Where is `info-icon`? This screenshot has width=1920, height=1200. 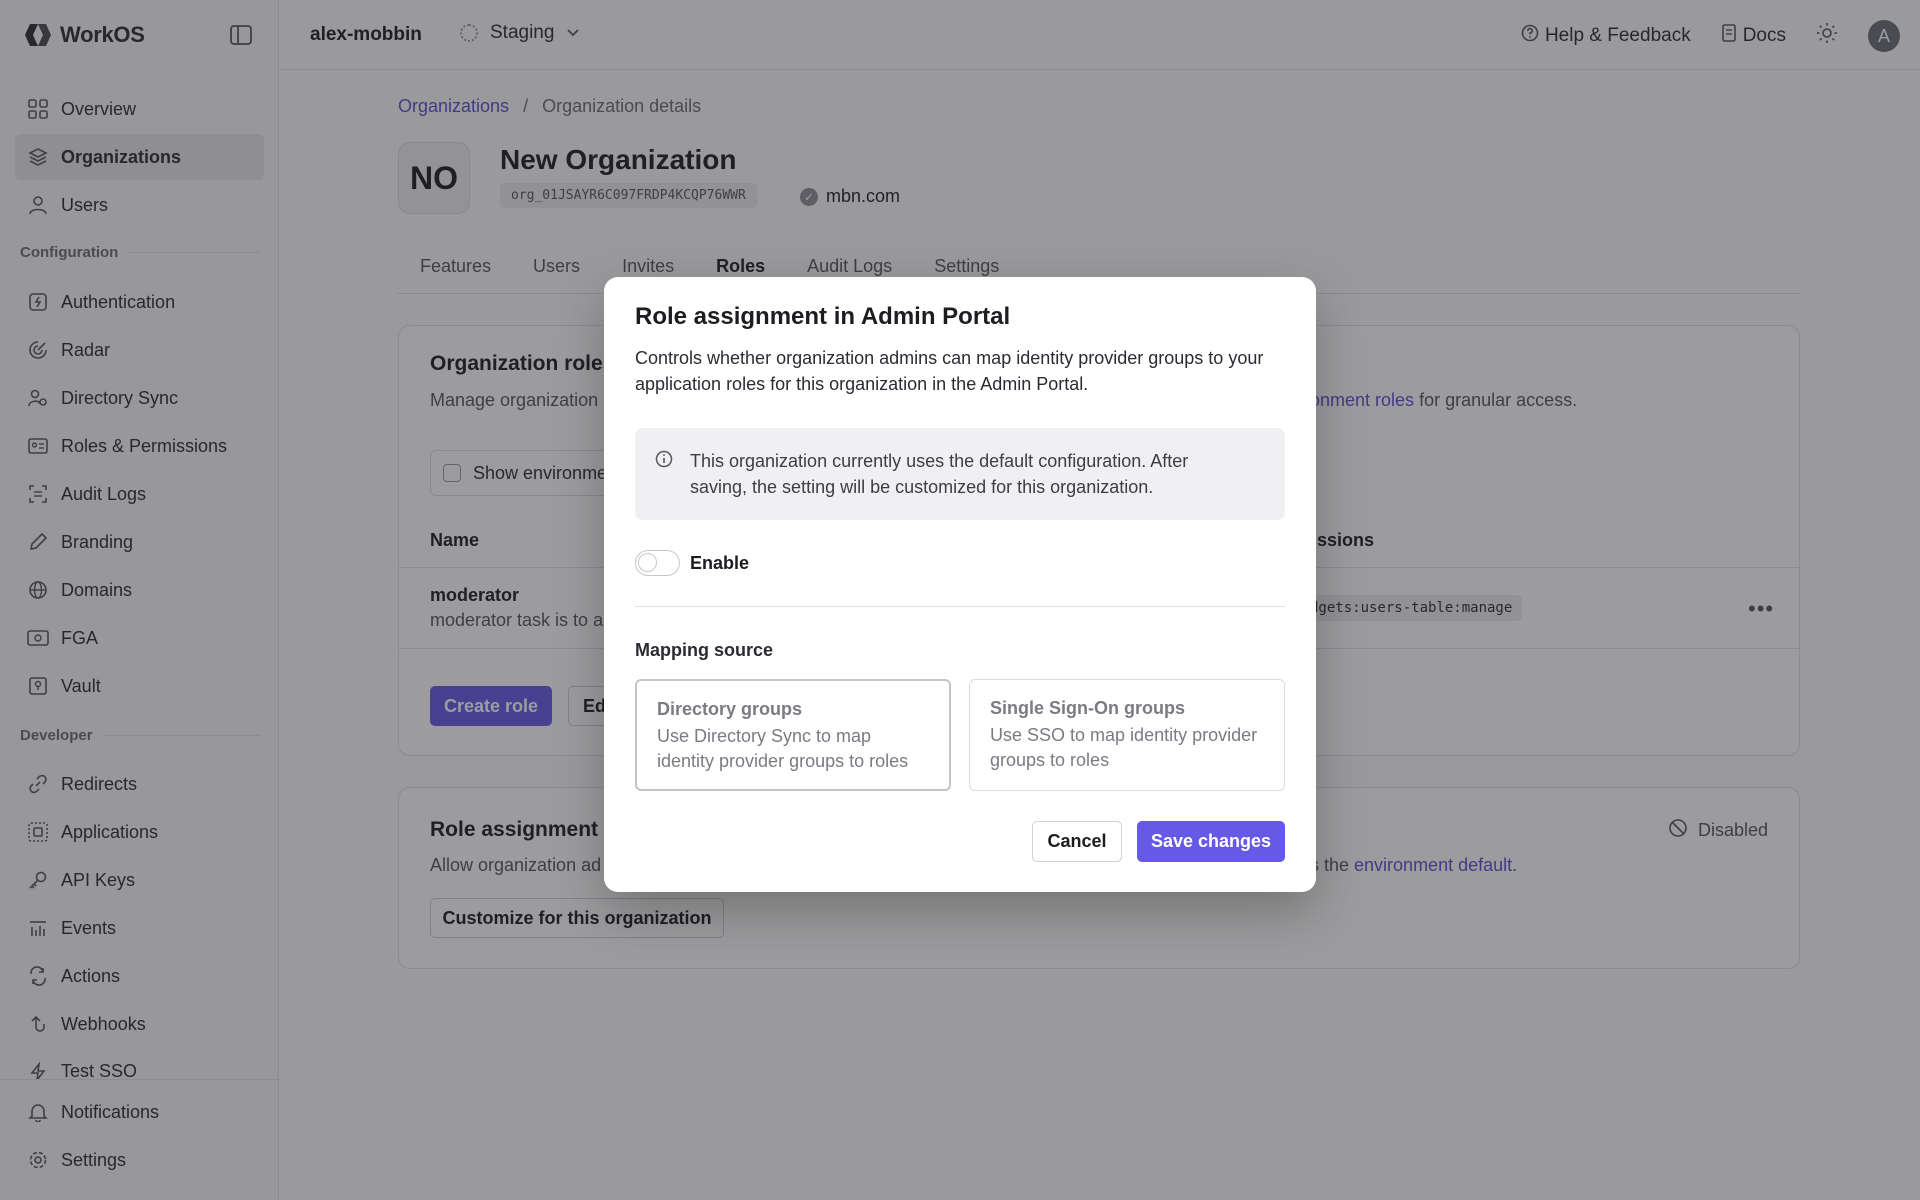 info-icon is located at coordinates (664, 461).